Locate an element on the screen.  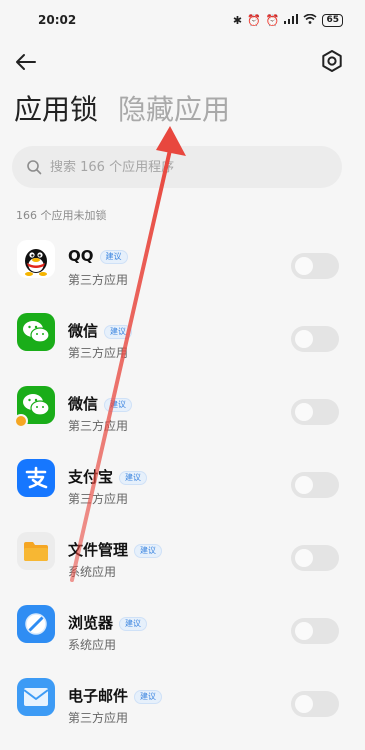
status-bar: 20:02 ✱ ⏰ ⏰ 65 is located at coordinates (182, 20).